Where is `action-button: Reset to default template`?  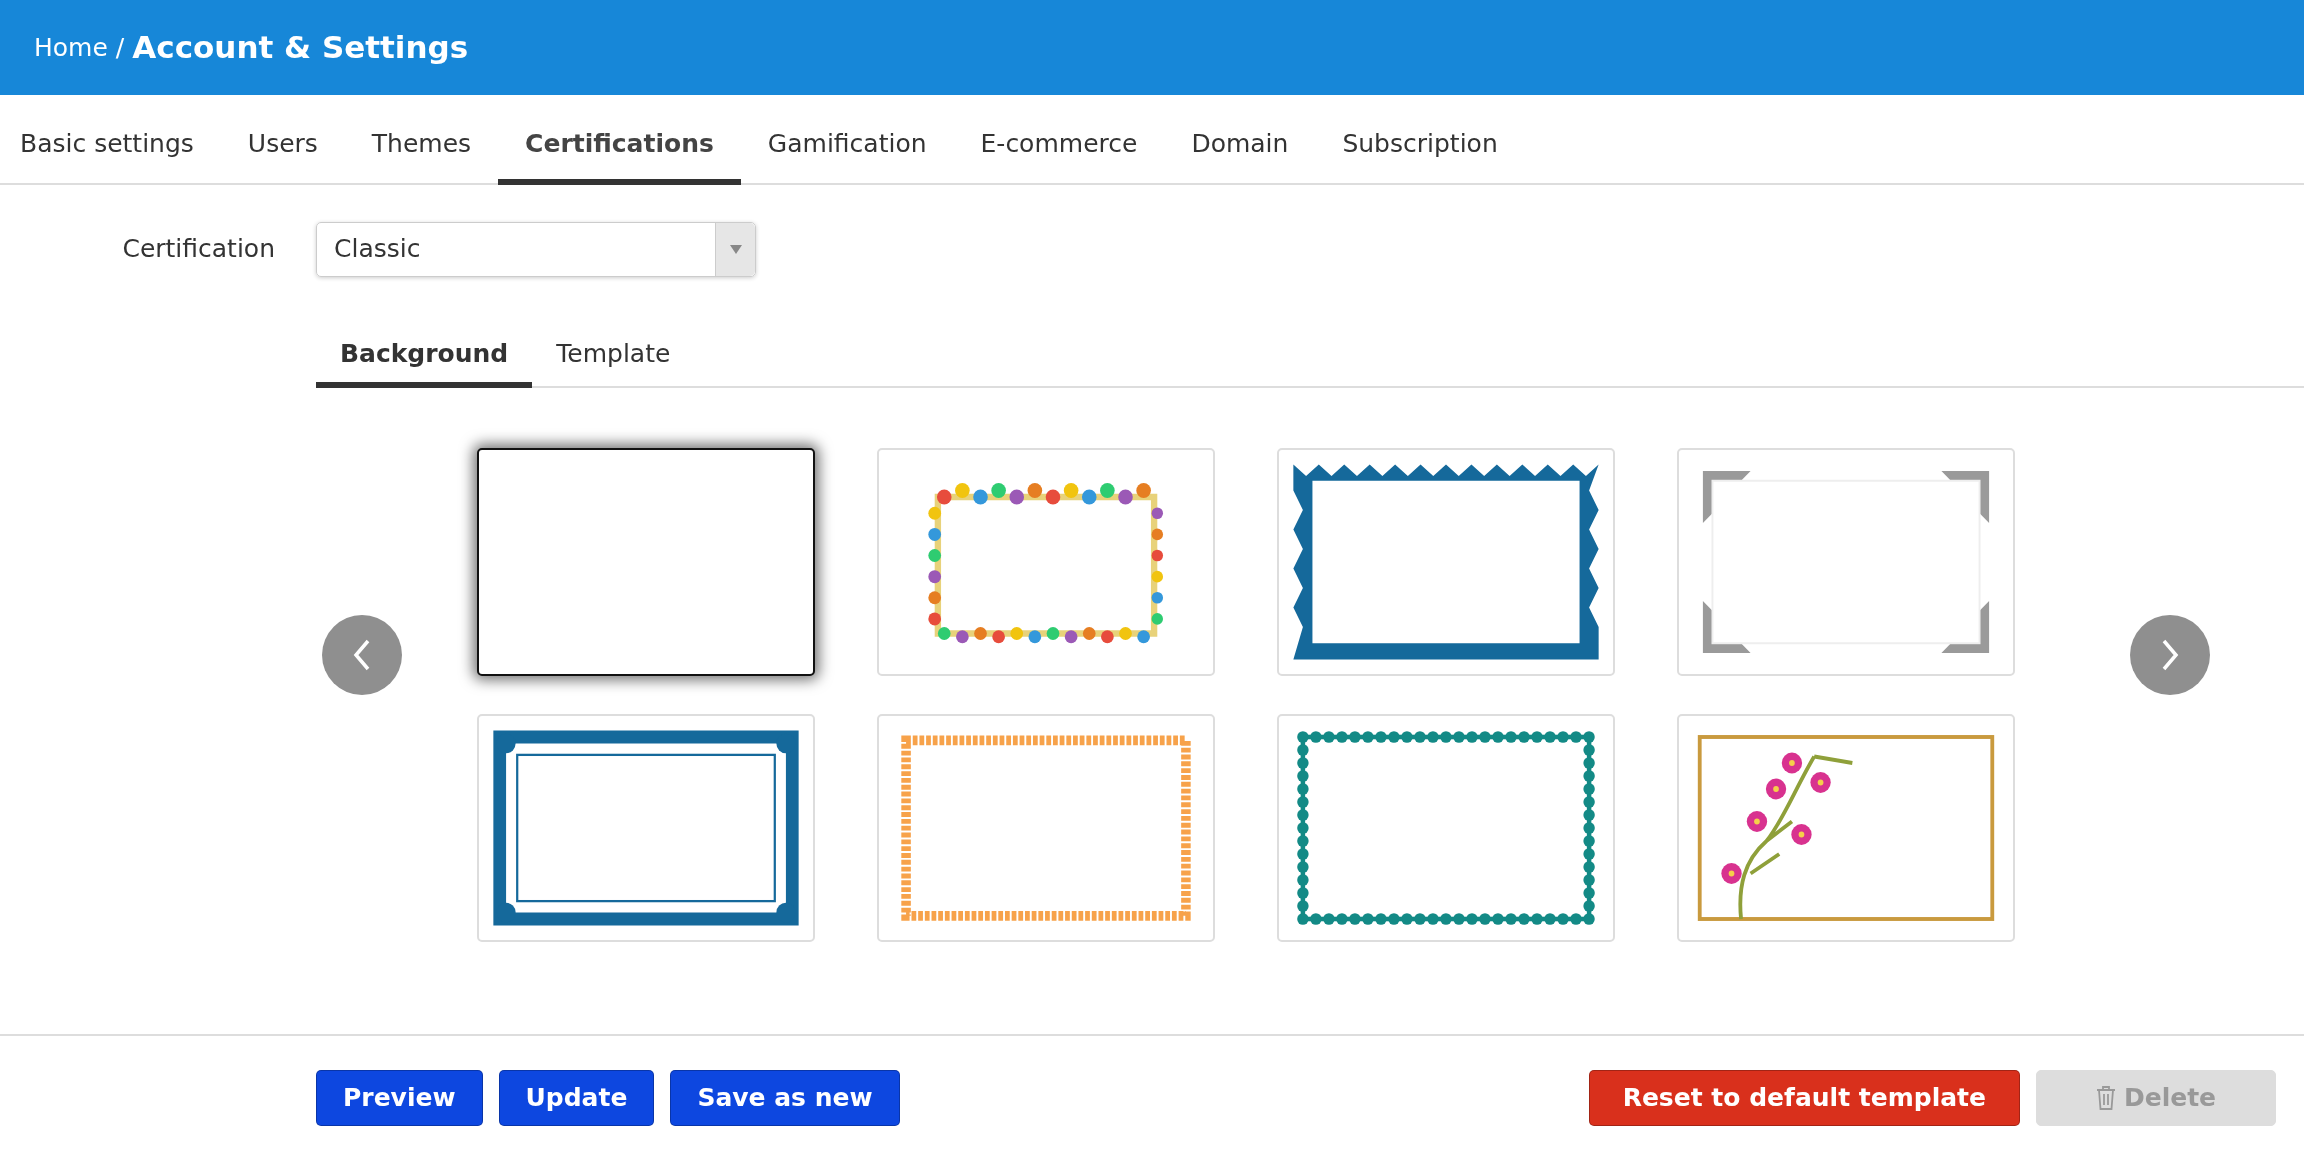
action-button: Reset to default template is located at coordinates (1804, 1098).